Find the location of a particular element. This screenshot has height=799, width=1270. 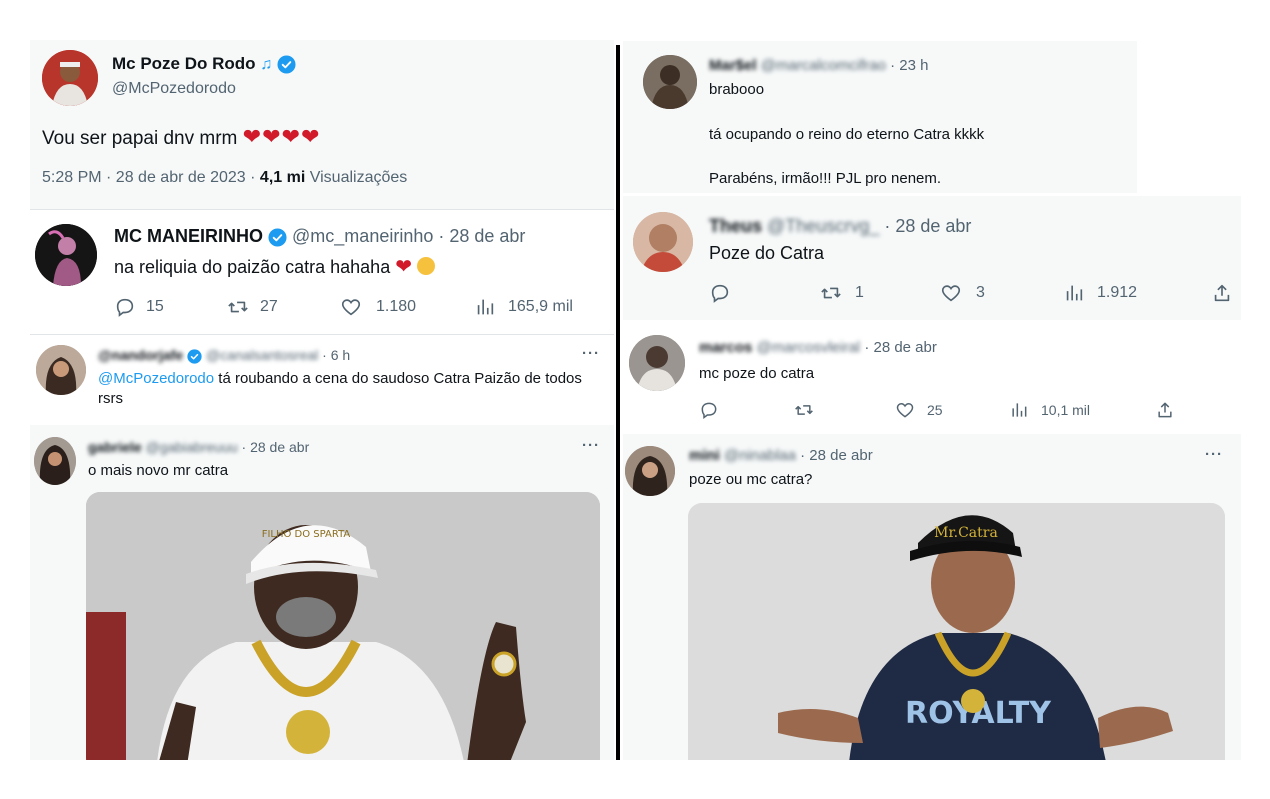

reply-text: na reliquia do paizão catra hahaha is located at coordinates (252, 267).